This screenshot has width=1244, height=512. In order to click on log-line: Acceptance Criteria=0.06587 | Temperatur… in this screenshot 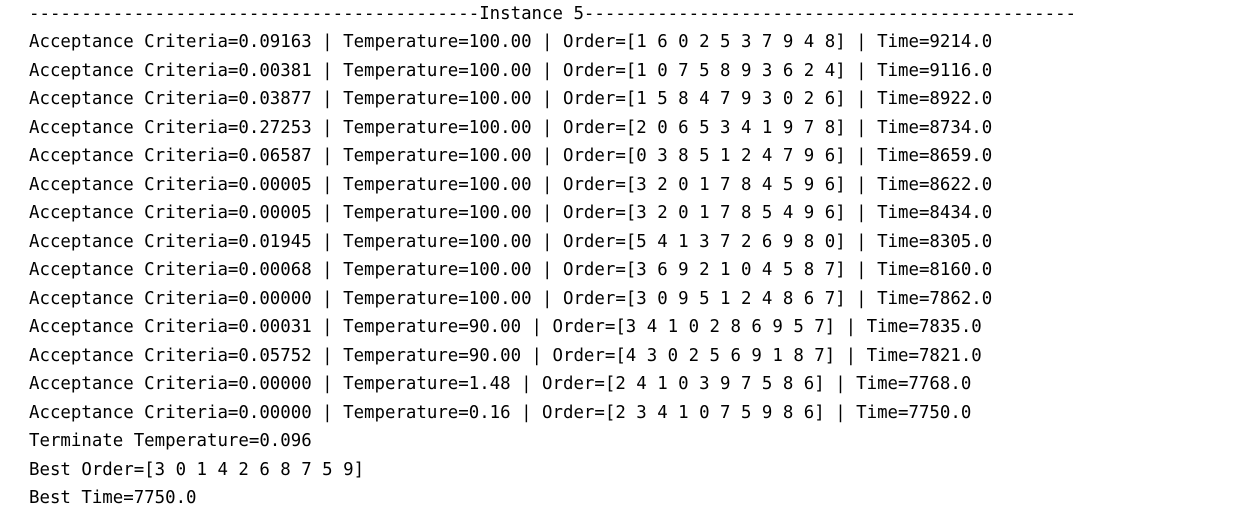, I will do `click(511, 156)`.